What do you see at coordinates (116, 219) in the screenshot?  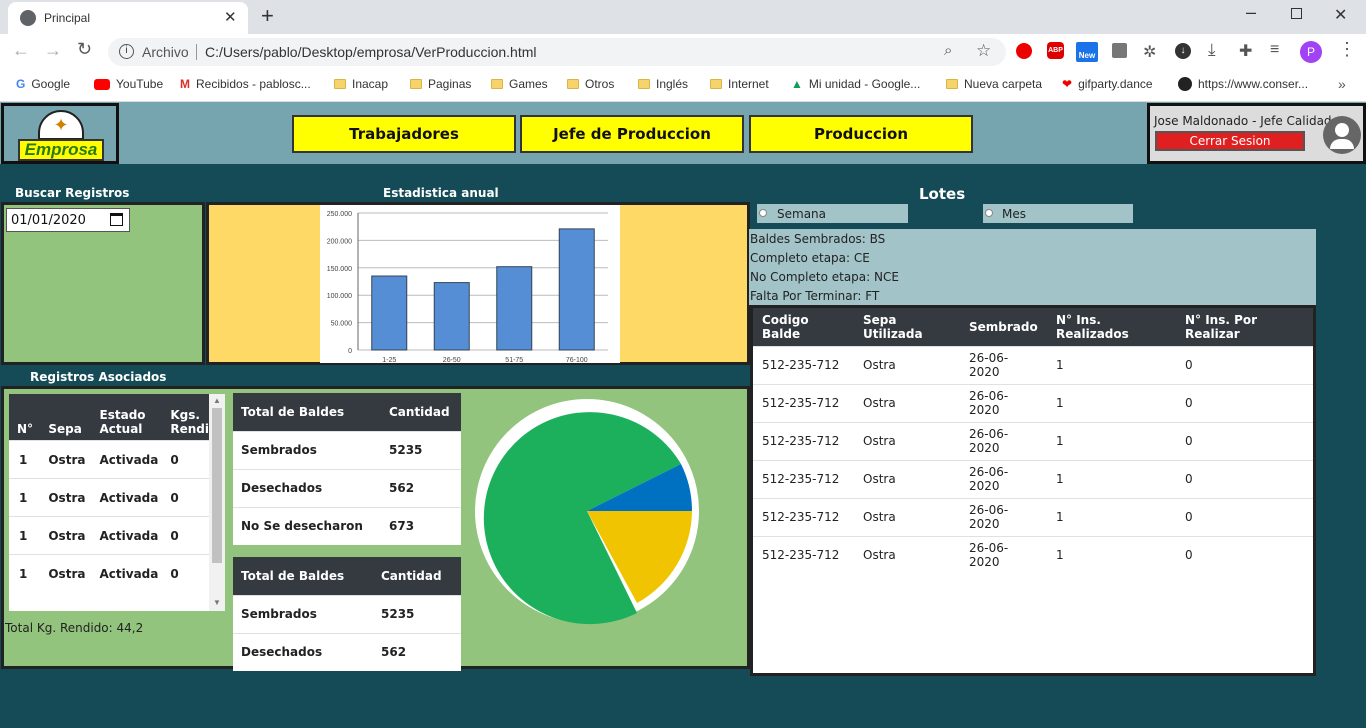 I see `calendar-icon` at bounding box center [116, 219].